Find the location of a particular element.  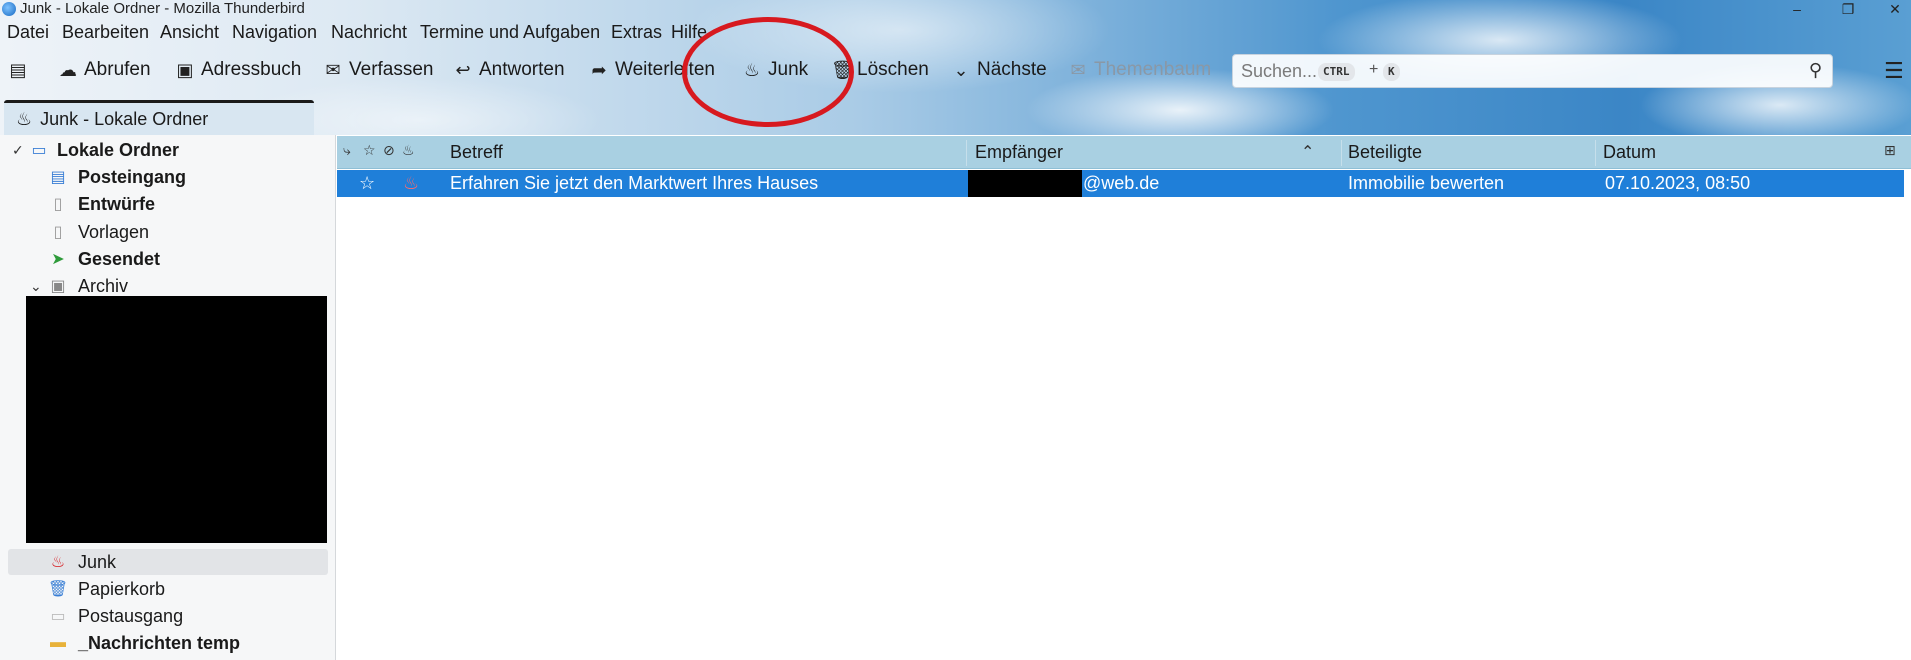

column-recipient: Empfänger is located at coordinates (1019, 152).